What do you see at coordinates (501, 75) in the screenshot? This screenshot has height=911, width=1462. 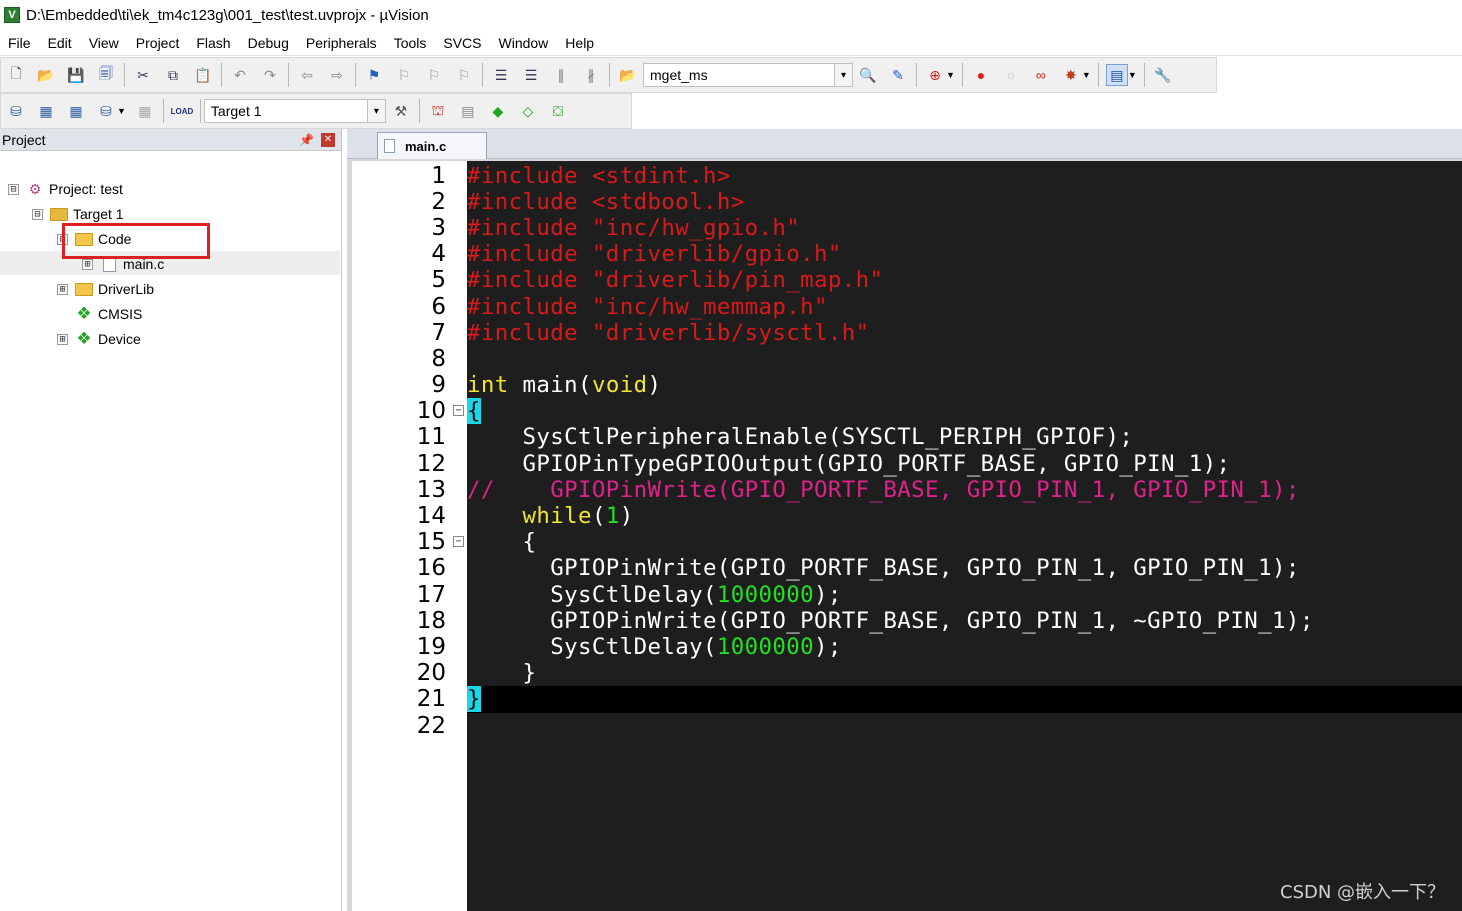 I see `indent-icon: ☰` at bounding box center [501, 75].